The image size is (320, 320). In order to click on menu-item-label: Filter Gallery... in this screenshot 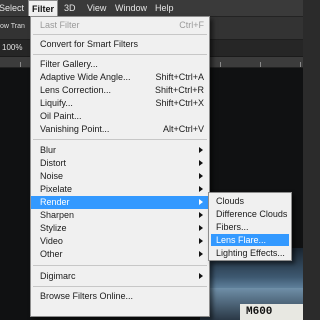, I will do `click(69, 64)`.